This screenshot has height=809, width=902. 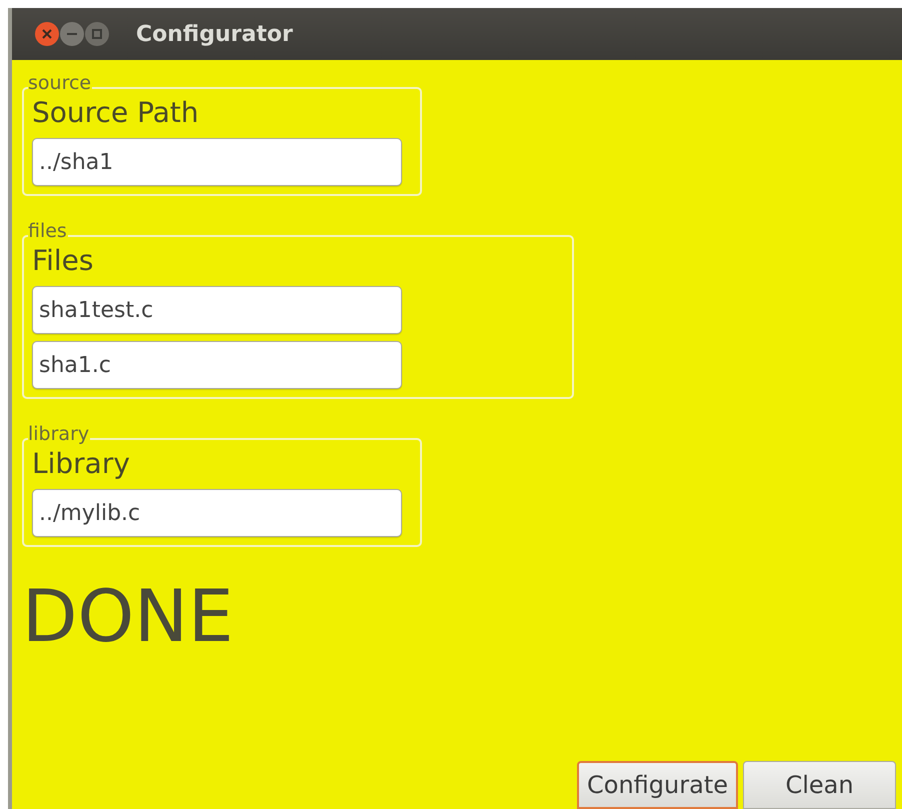 What do you see at coordinates (217, 513) in the screenshot?
I see `text-field: ../mylib.c` at bounding box center [217, 513].